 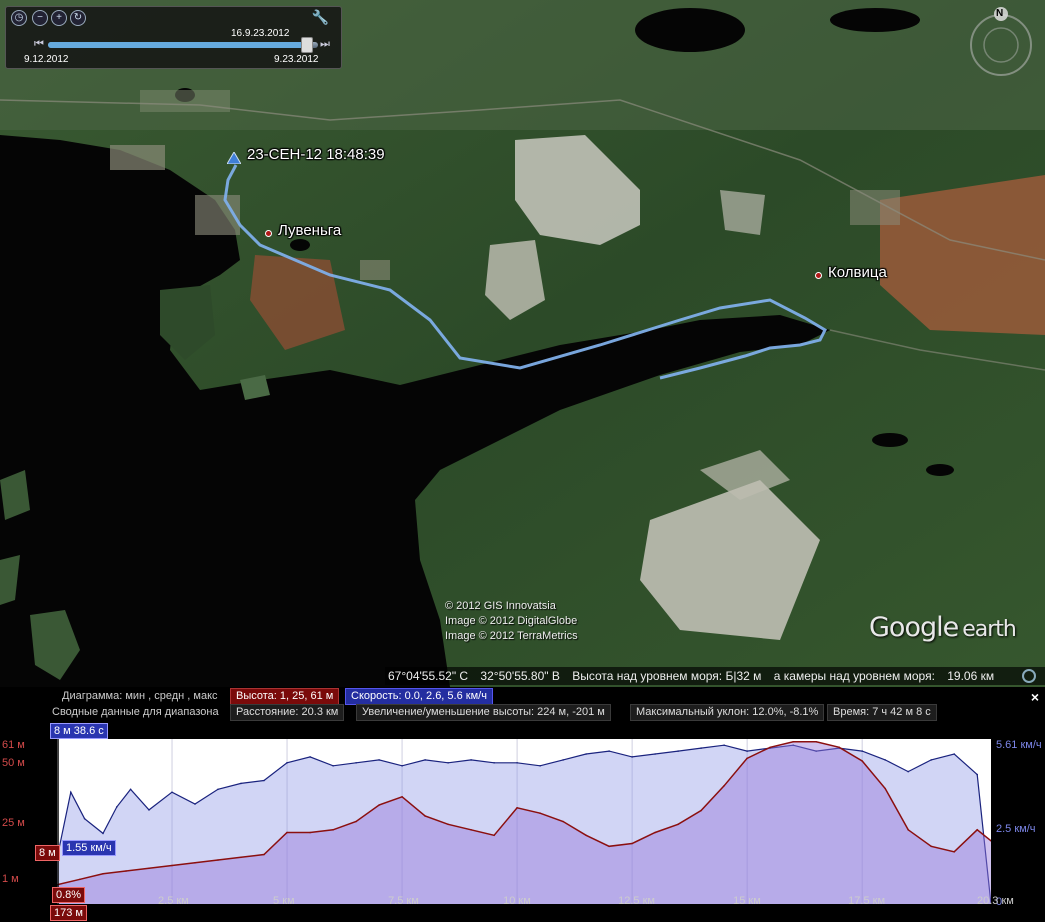 I want to click on zoom-out-icon: −, so click(x=40, y=18).